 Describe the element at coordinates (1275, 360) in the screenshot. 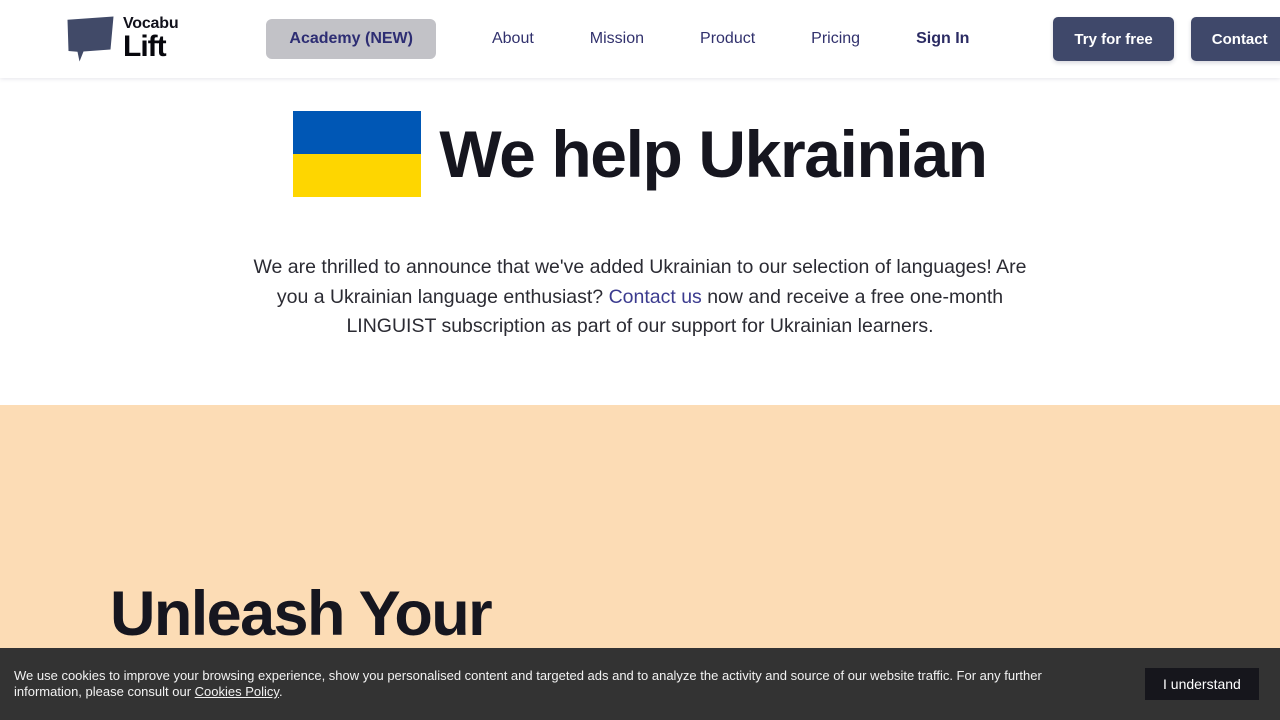

I see `scrollbar-gutter` at that location.